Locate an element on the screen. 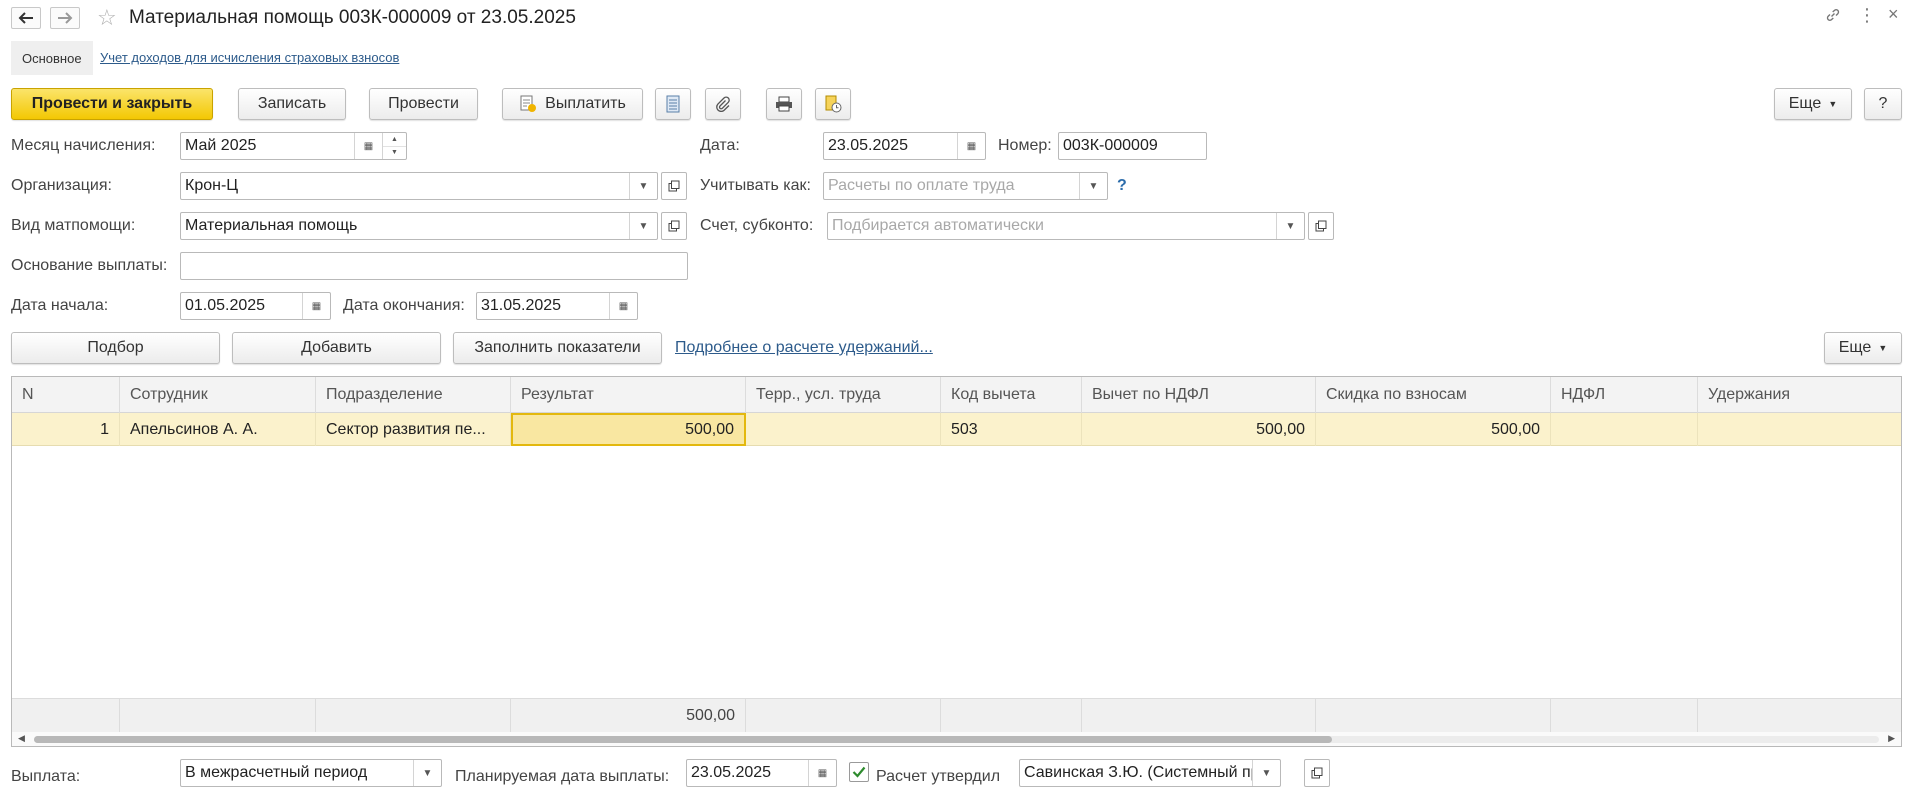  planned-date-value: 23.05.2025 is located at coordinates (747, 773).